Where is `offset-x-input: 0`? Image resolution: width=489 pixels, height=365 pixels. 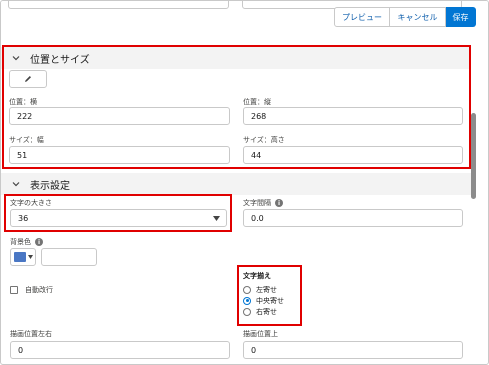
offset-x-input: 0 is located at coordinates (120, 350).